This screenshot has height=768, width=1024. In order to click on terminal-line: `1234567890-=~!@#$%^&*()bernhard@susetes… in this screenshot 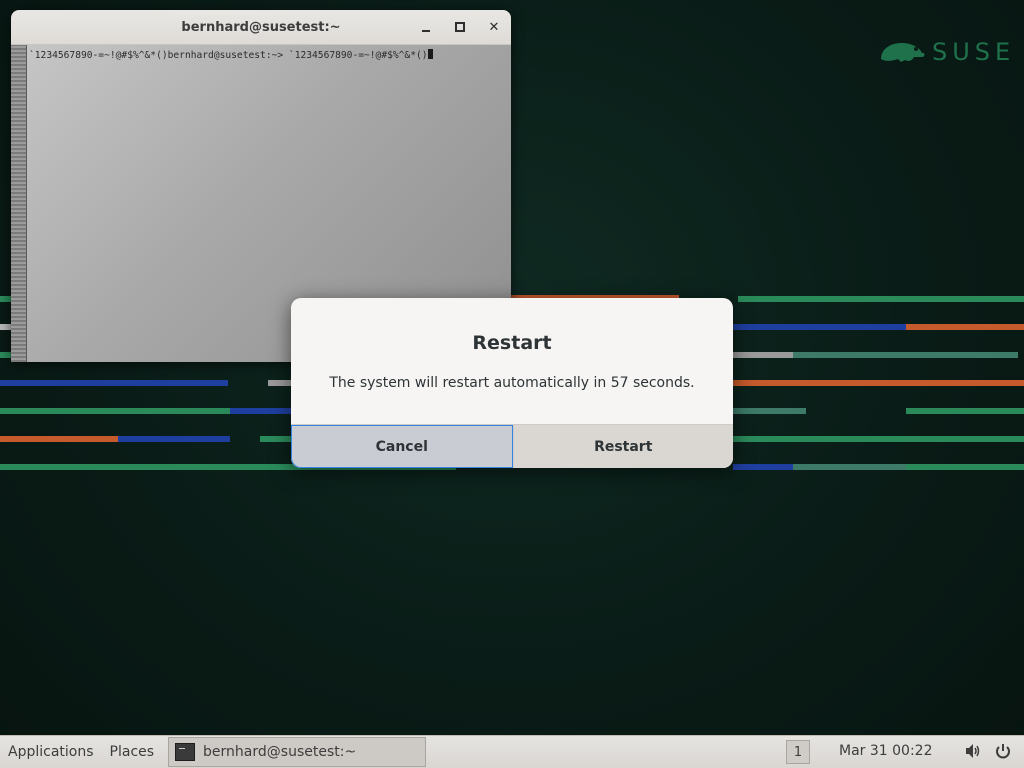, I will do `click(228, 55)`.